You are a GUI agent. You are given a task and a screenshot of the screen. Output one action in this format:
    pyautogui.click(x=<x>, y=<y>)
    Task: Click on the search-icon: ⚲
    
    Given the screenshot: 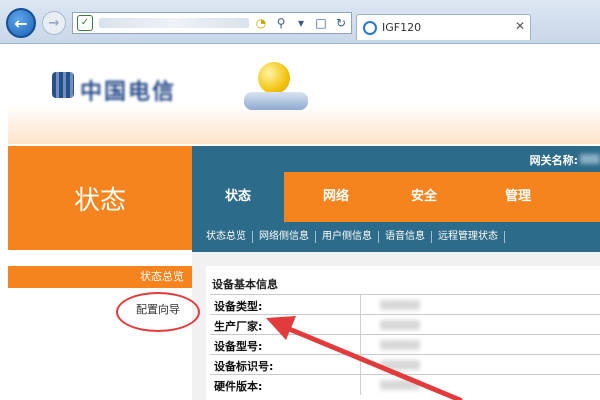 What is the action you would take?
    pyautogui.click(x=281, y=23)
    